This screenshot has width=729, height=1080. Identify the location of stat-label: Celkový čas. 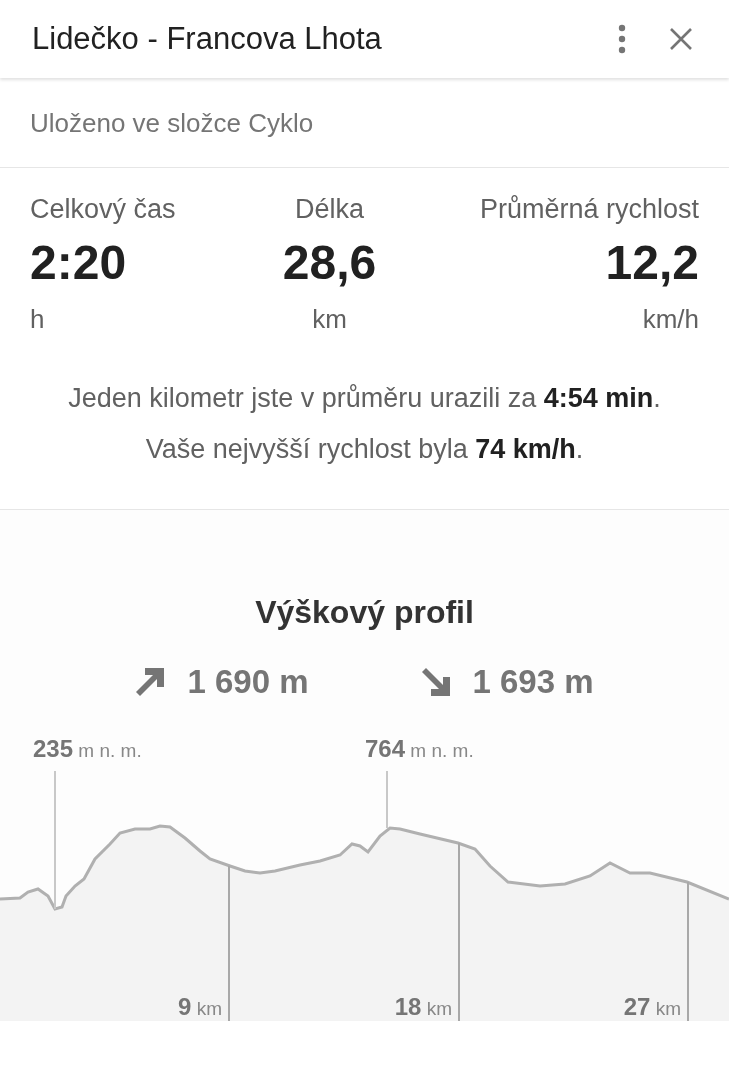
(103, 209).